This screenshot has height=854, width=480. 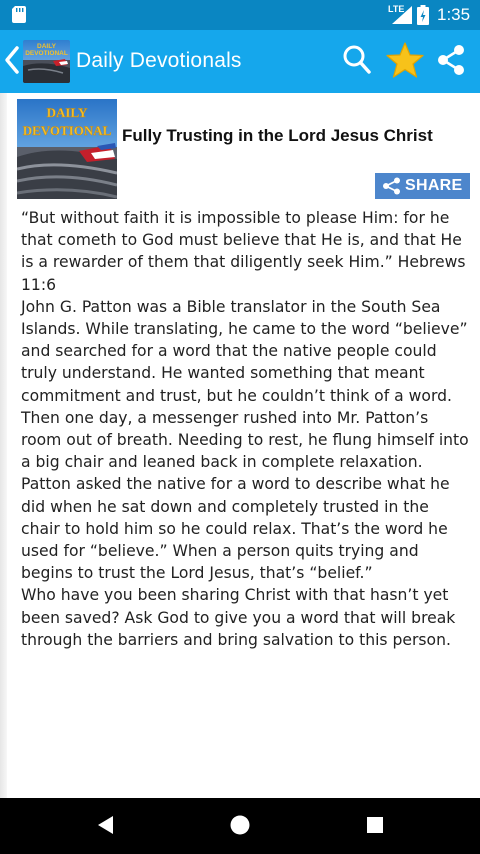 What do you see at coordinates (46, 53) in the screenshot?
I see `svg-text: DEVOTIONAL` at bounding box center [46, 53].